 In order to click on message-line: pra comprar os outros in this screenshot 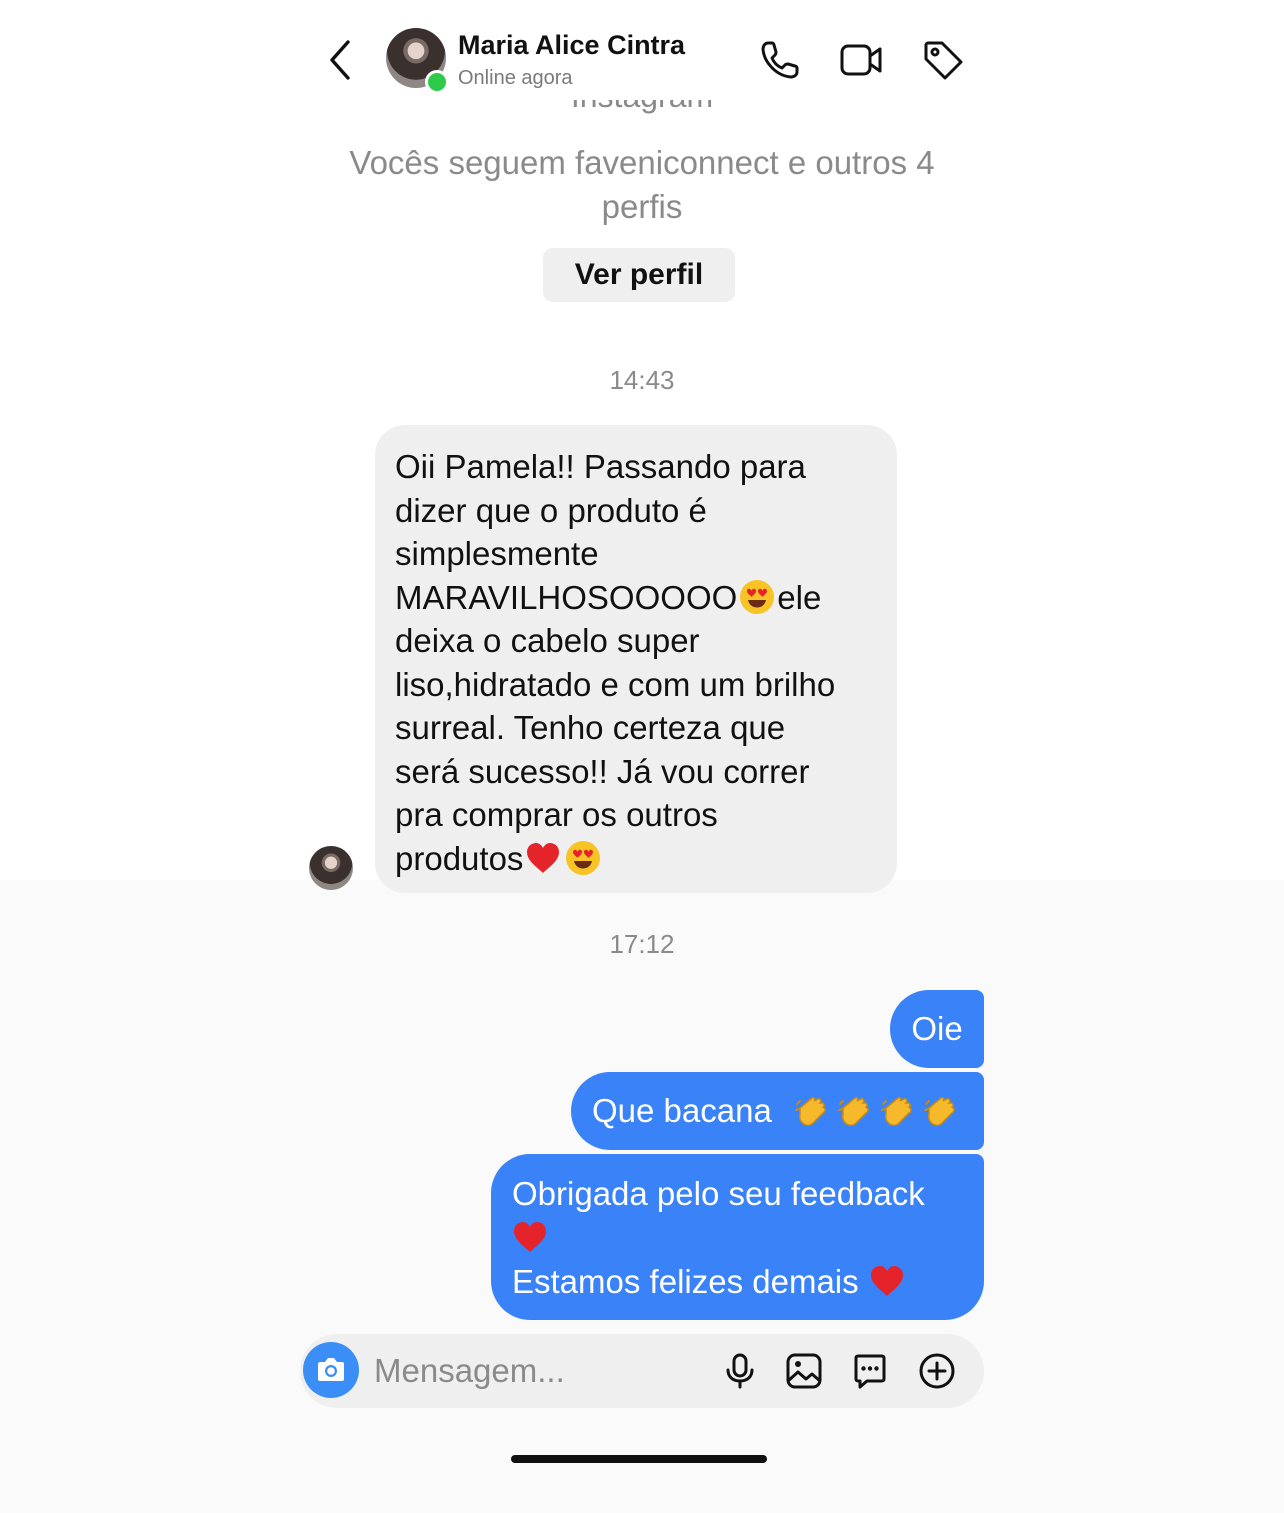, I will do `click(556, 814)`.